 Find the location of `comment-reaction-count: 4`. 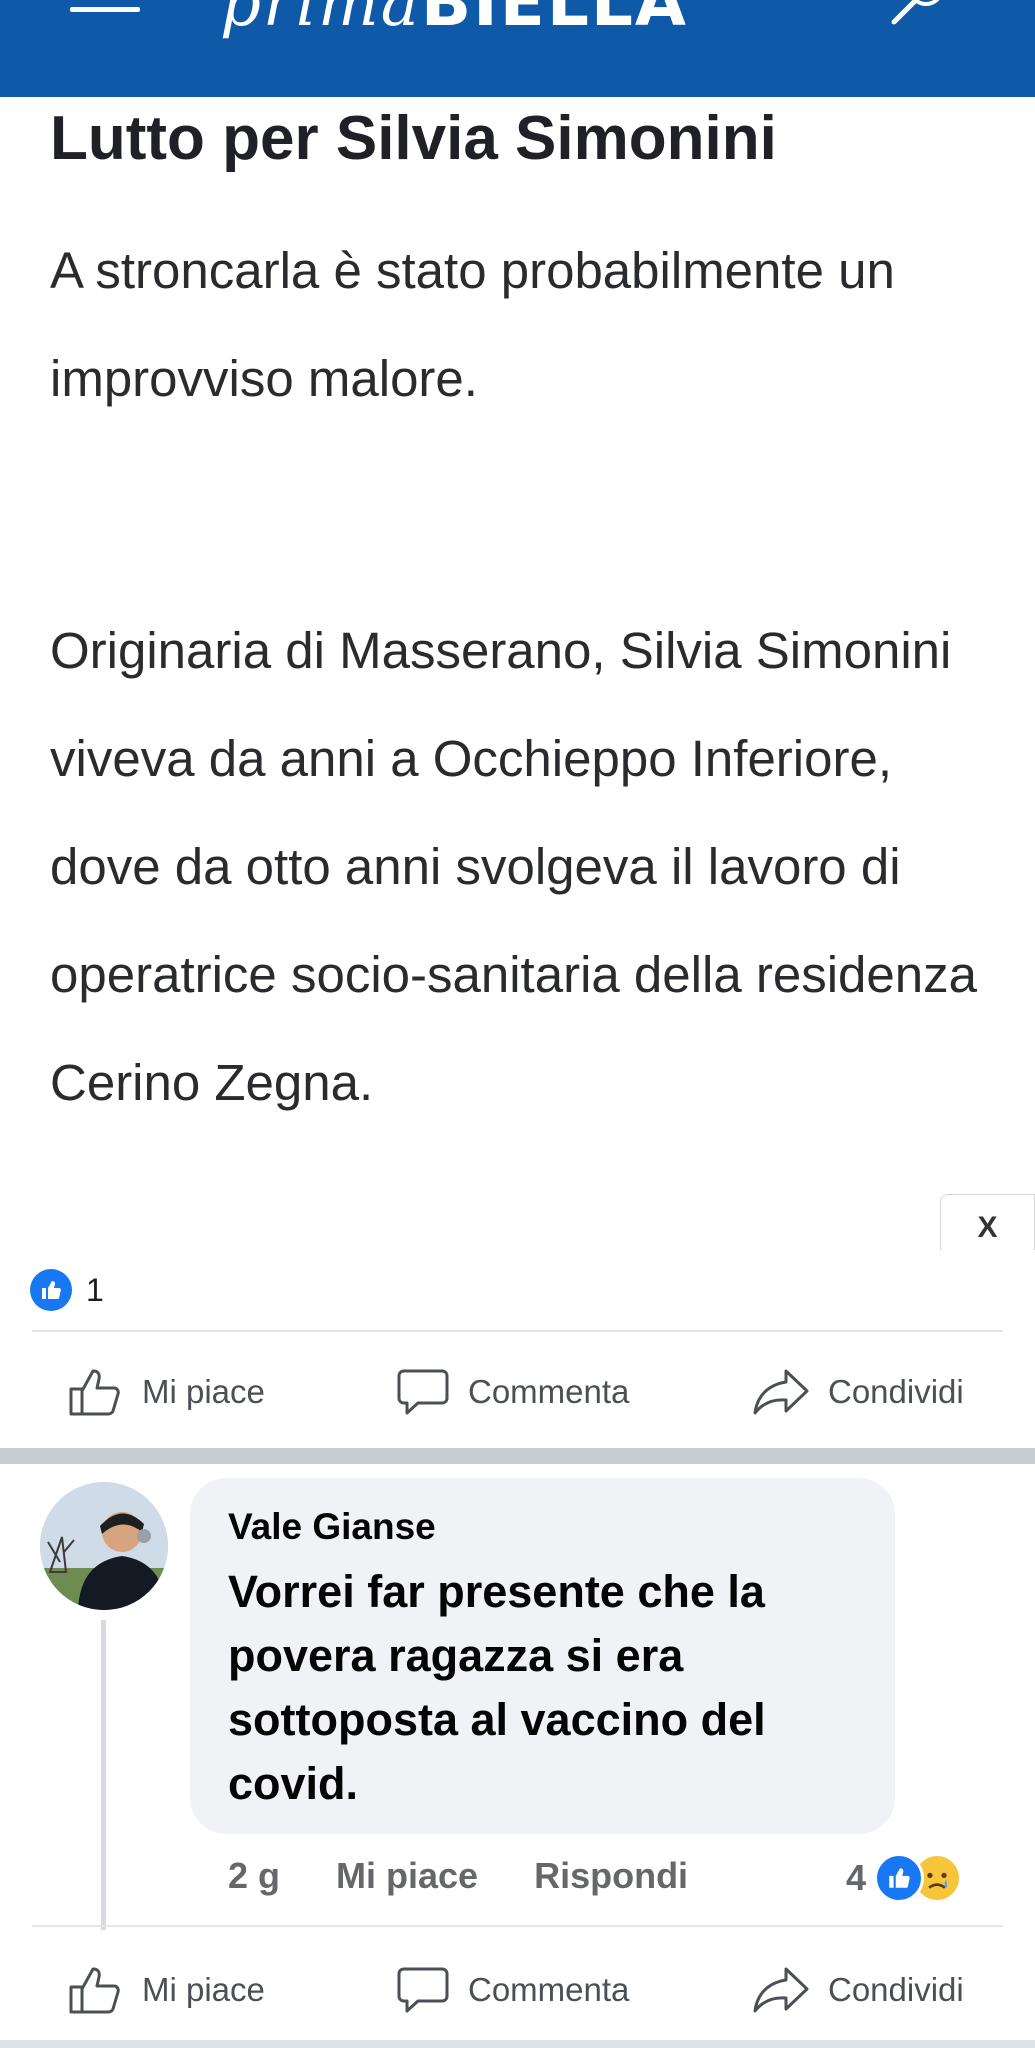

comment-reaction-count: 4 is located at coordinates (856, 1877).